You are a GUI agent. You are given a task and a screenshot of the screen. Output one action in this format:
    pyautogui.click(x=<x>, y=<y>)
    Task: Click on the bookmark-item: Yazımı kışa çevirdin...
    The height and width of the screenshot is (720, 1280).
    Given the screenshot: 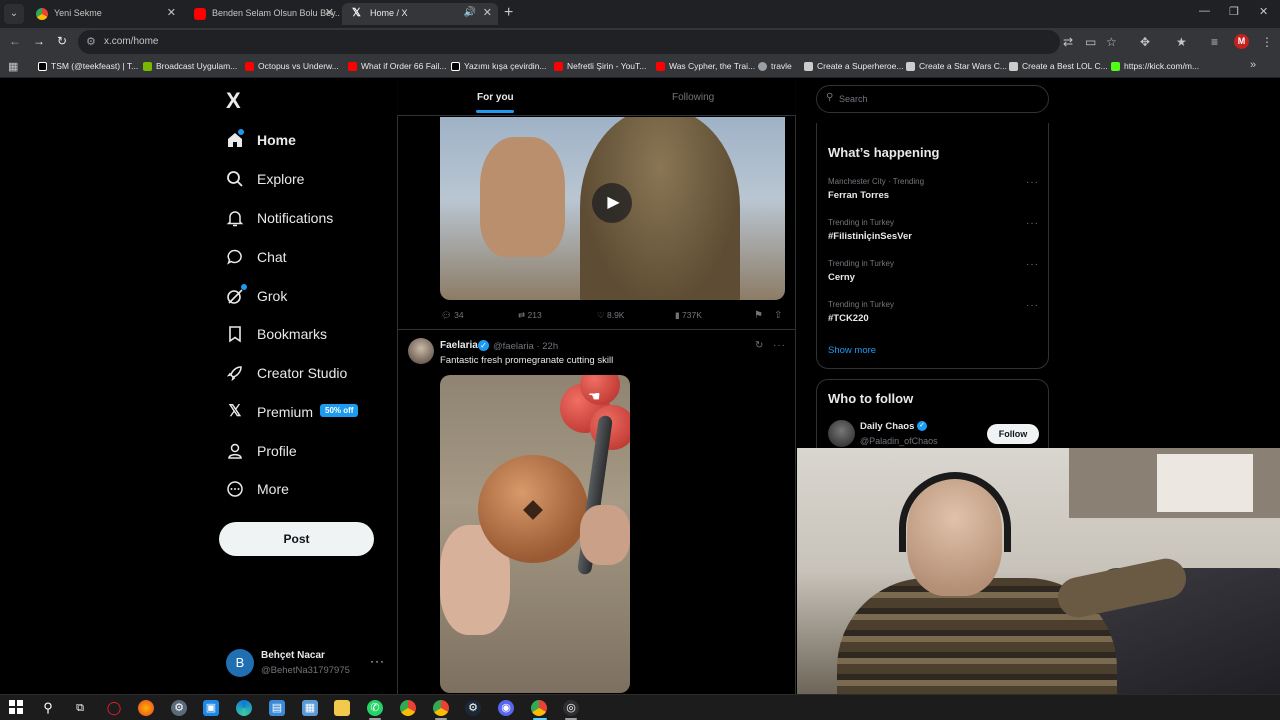 What is the action you would take?
    pyautogui.click(x=499, y=66)
    